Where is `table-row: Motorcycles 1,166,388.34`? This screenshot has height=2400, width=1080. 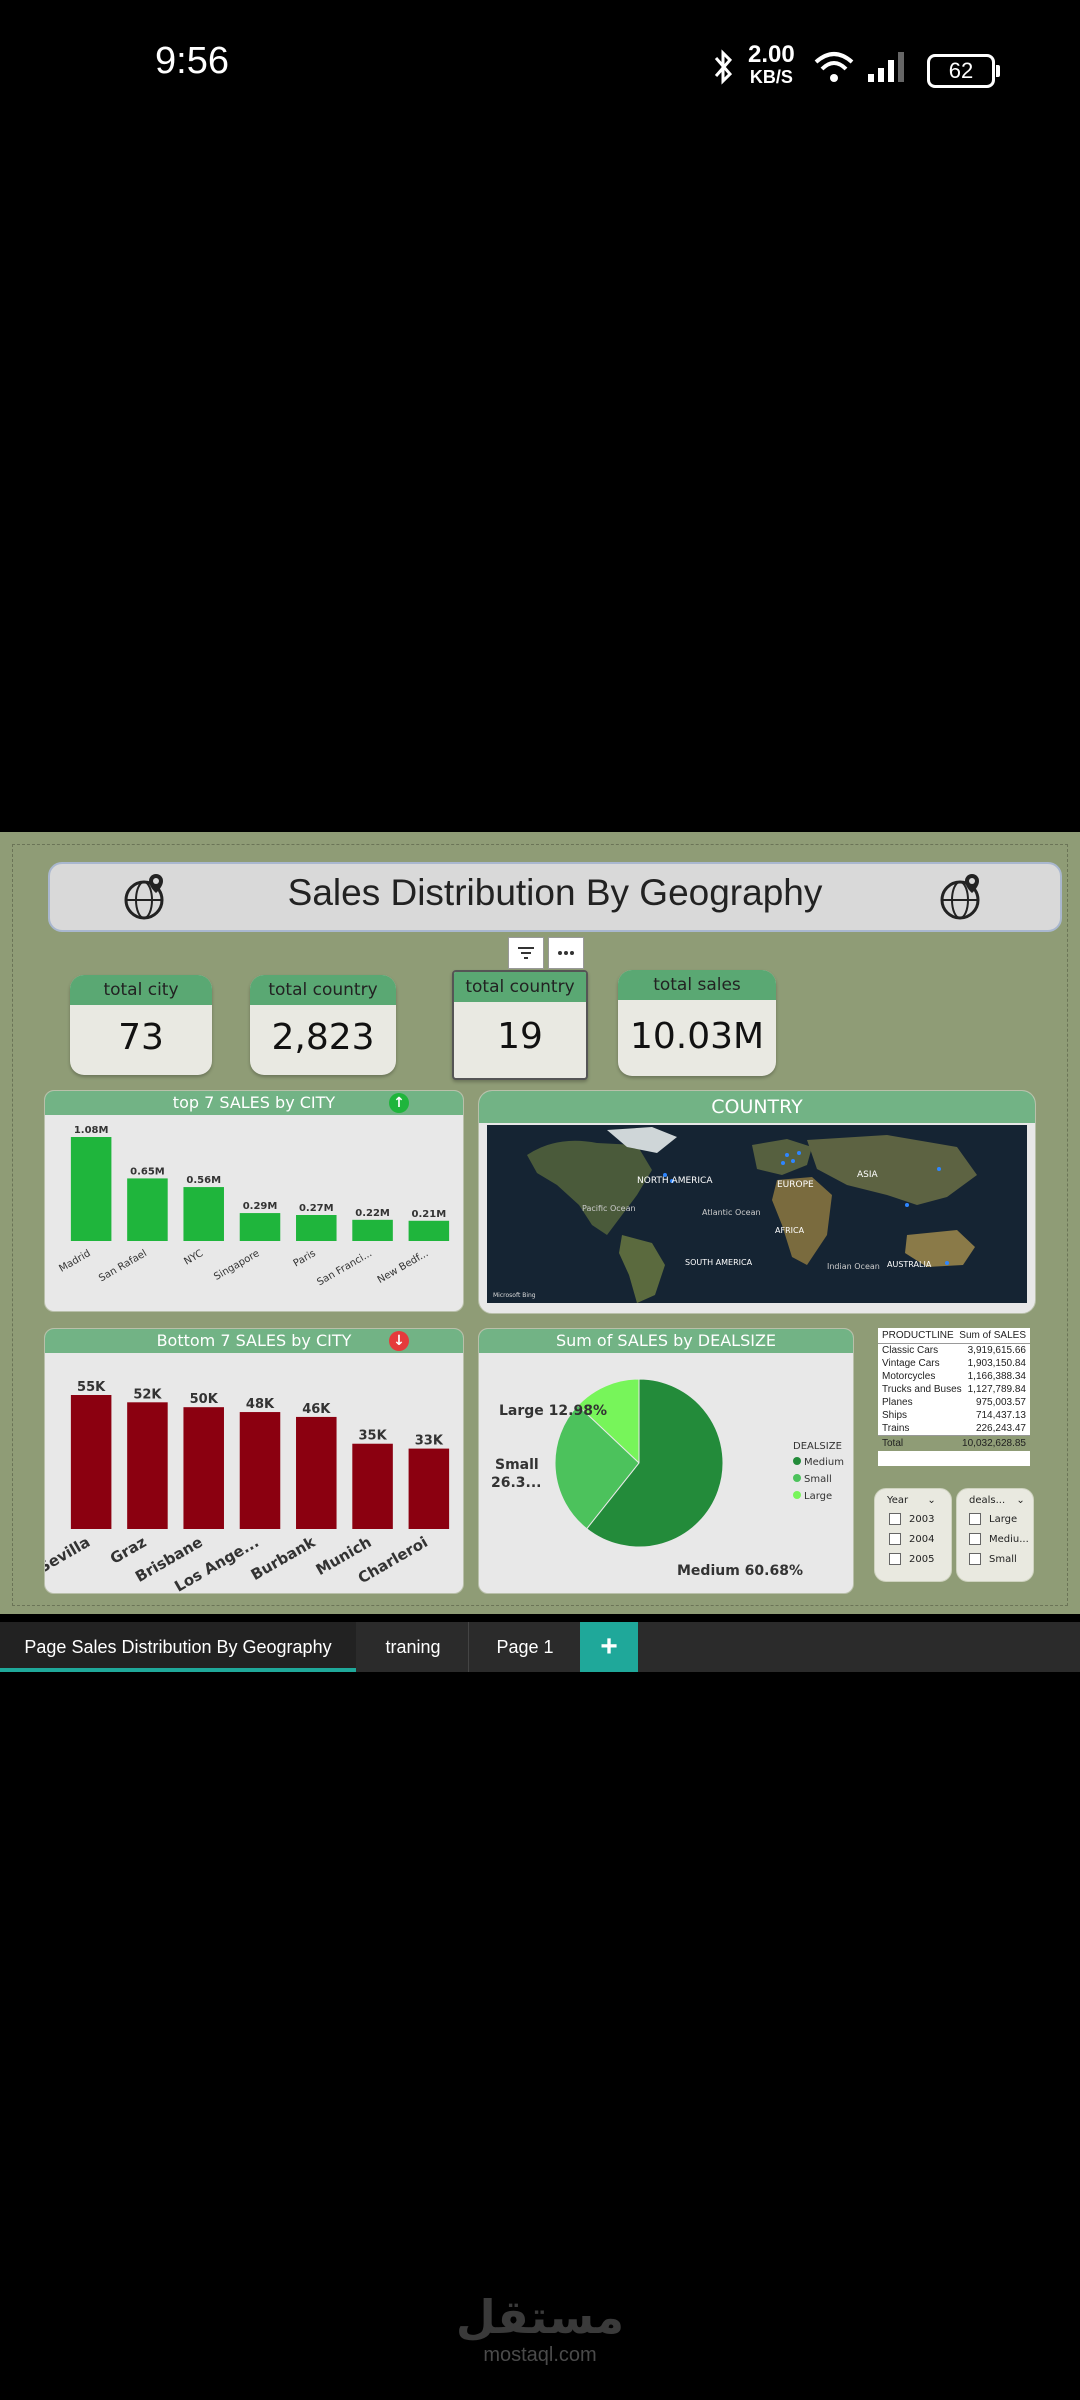
table-row: Motorcycles 1,166,388.34 is located at coordinates (954, 1376).